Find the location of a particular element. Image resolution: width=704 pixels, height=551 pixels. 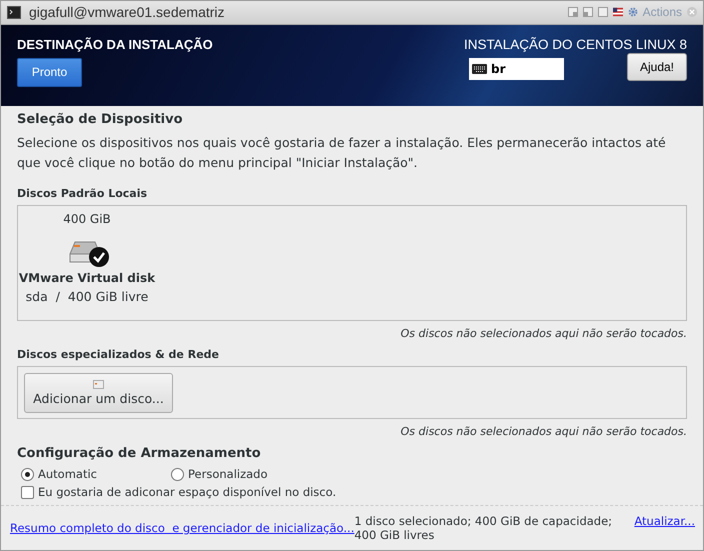

maximize-icon is located at coordinates (603, 12).